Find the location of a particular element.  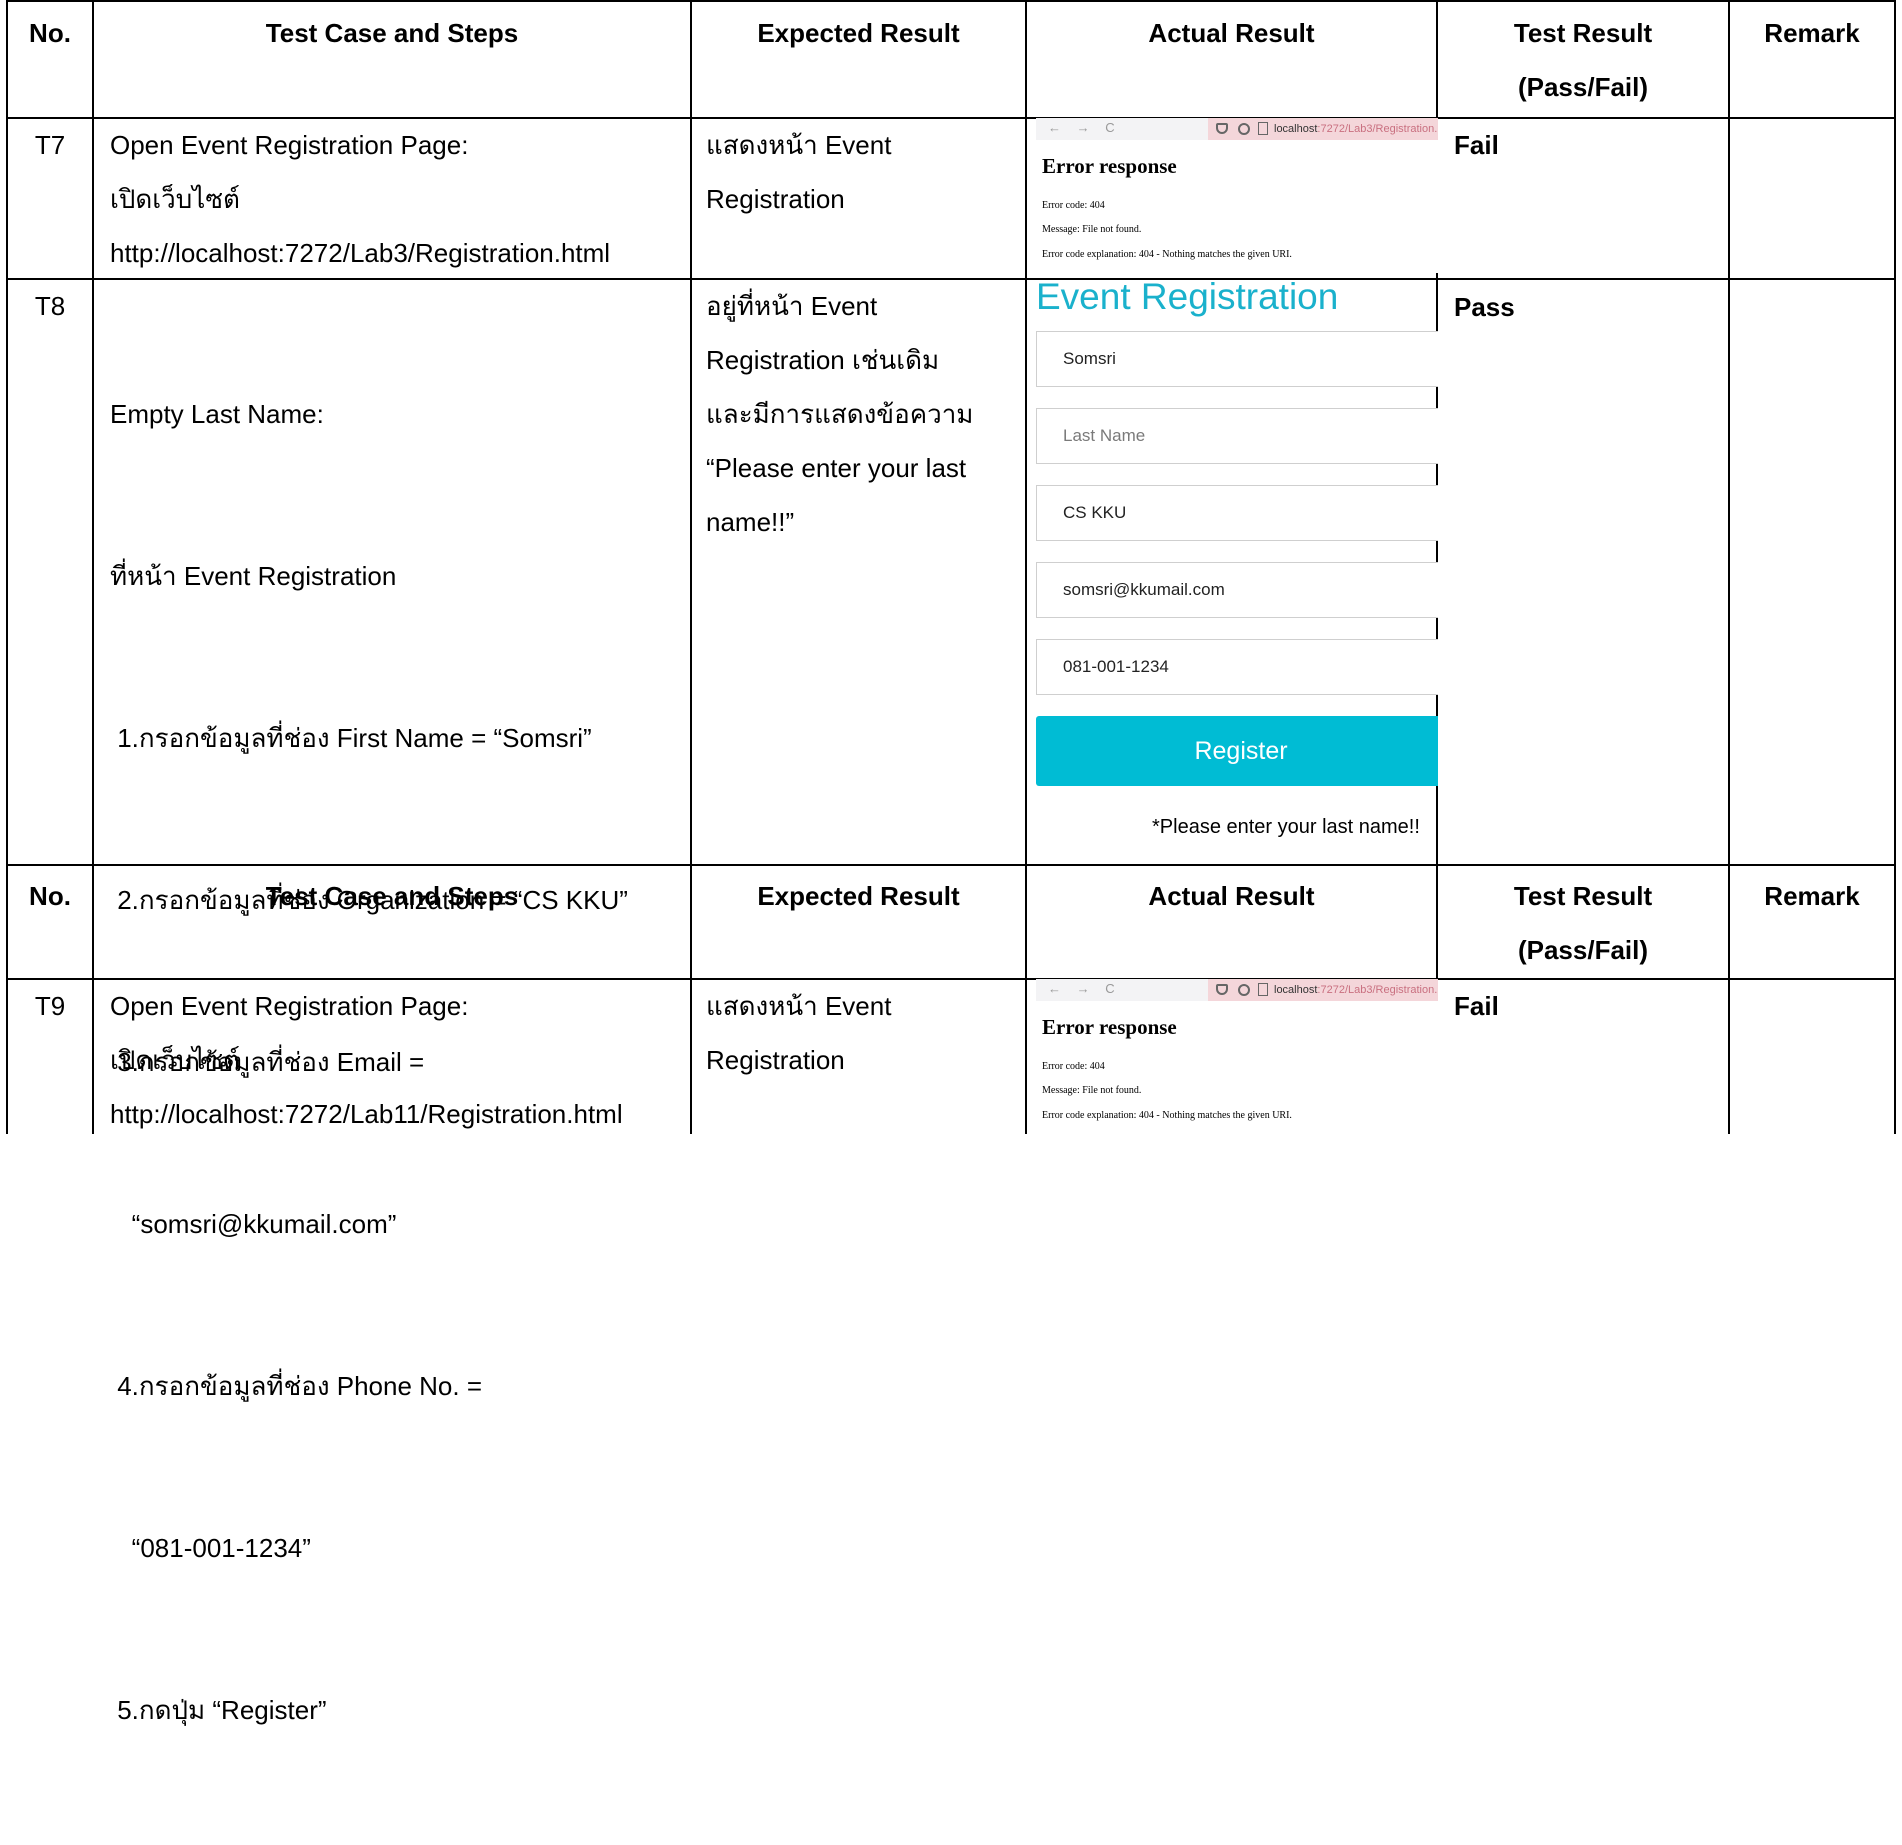

register-button: Register is located at coordinates (1237, 751).